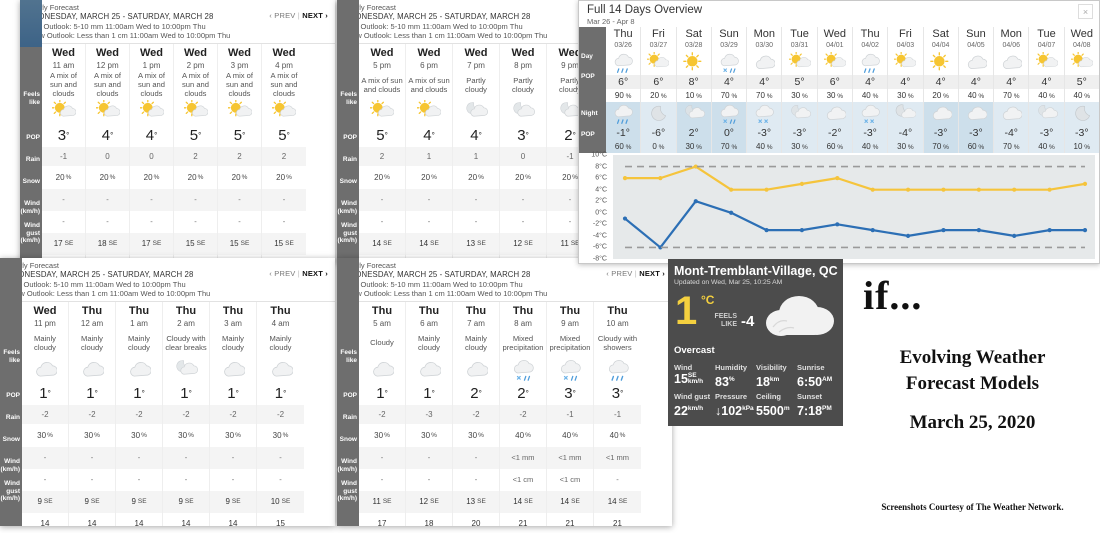 The width and height of the screenshot is (1100, 533). What do you see at coordinates (476, 152) in the screenshot?
I see `hourly-column: Wed7 pmPartly cloudy4°120 %--13SE20` at bounding box center [476, 152].